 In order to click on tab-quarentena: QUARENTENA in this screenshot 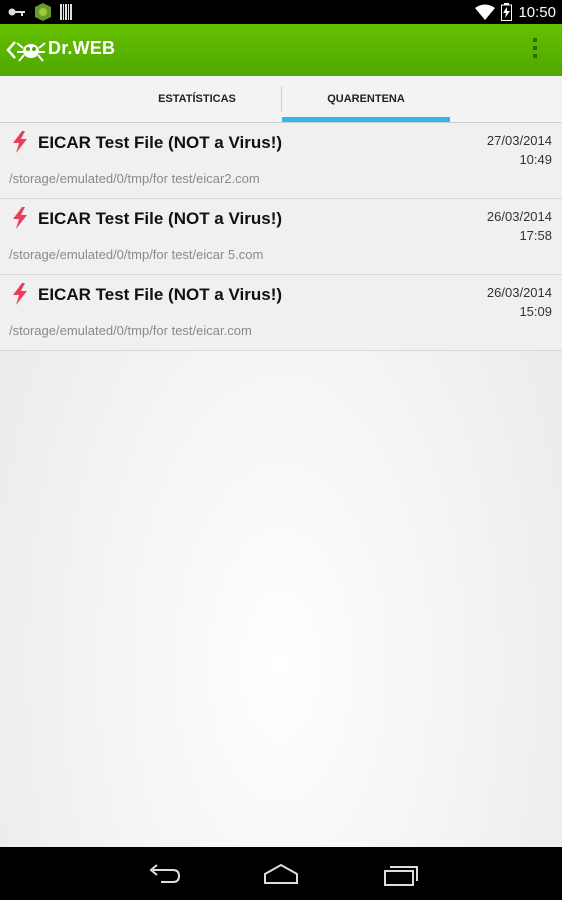, I will do `click(366, 99)`.